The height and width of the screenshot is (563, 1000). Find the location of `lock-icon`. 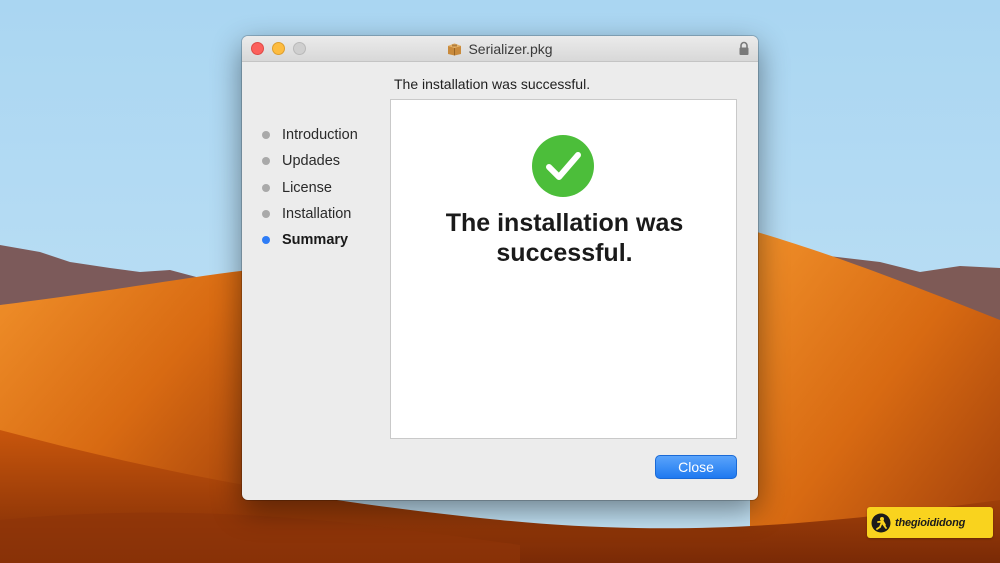

lock-icon is located at coordinates (744, 48).